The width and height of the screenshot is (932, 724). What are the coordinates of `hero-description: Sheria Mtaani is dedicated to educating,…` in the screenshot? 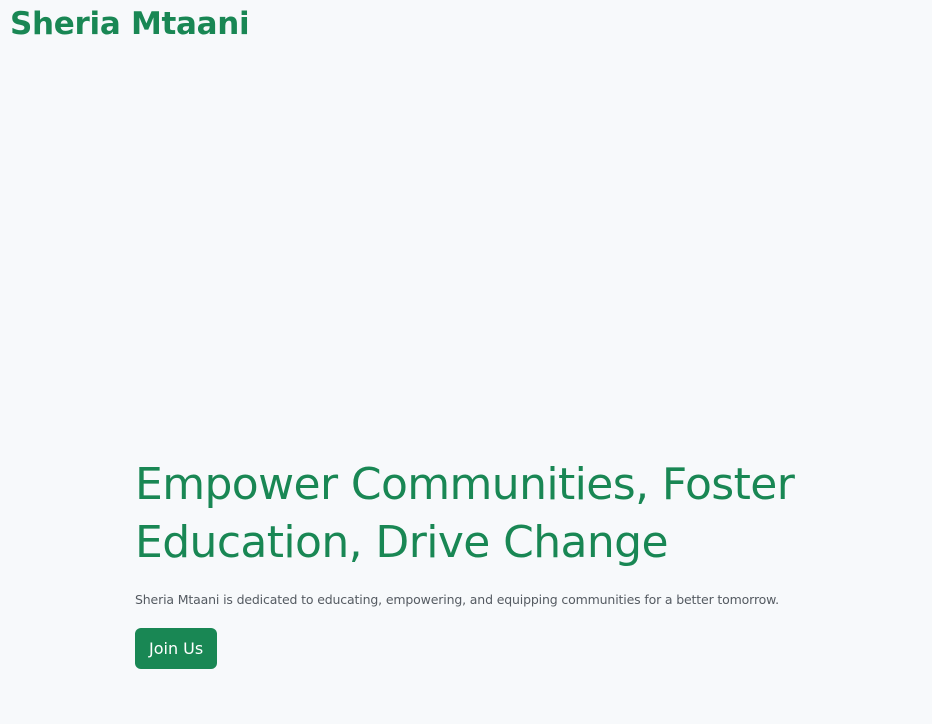 It's located at (457, 599).